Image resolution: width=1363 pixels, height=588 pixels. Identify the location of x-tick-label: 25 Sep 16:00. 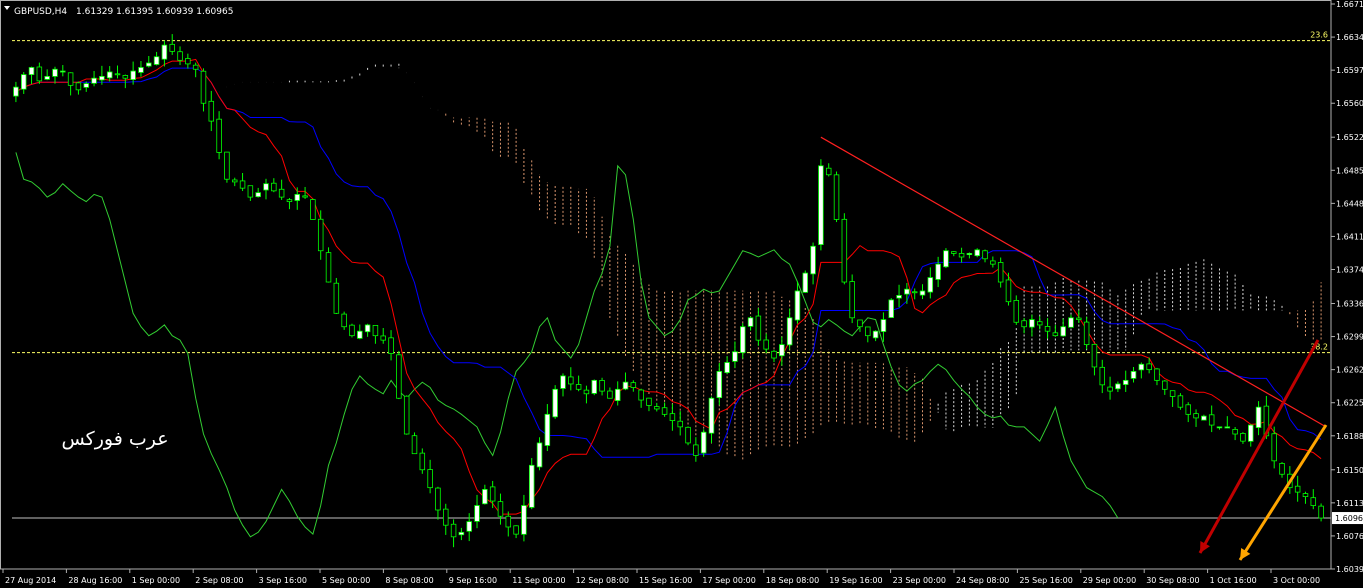
(1045, 580).